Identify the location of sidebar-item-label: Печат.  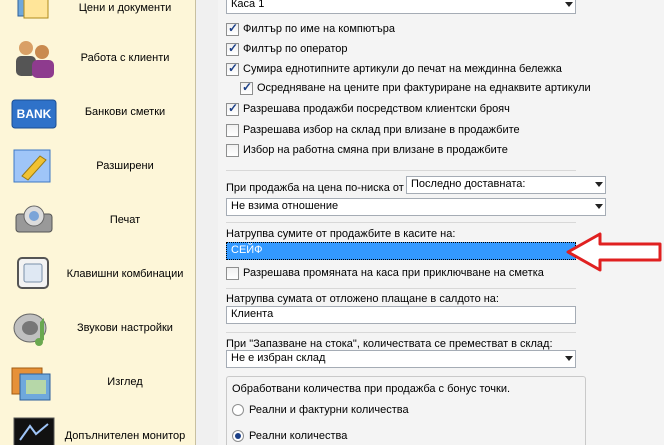
(125, 220).